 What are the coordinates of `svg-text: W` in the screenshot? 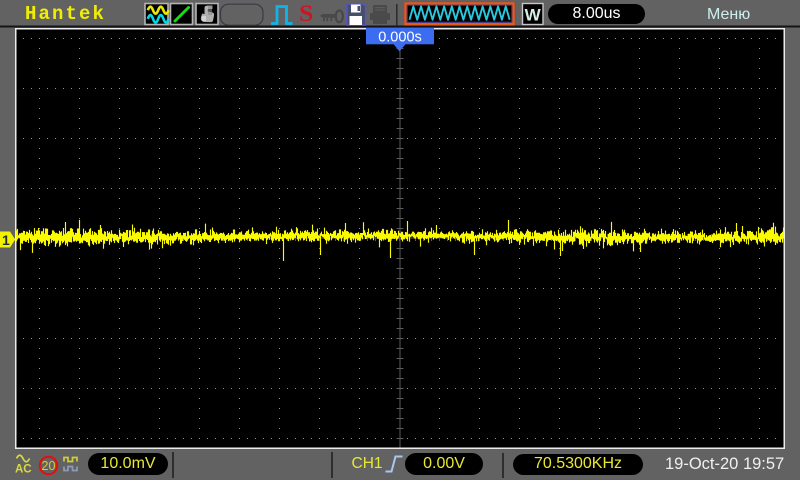 It's located at (533, 15).